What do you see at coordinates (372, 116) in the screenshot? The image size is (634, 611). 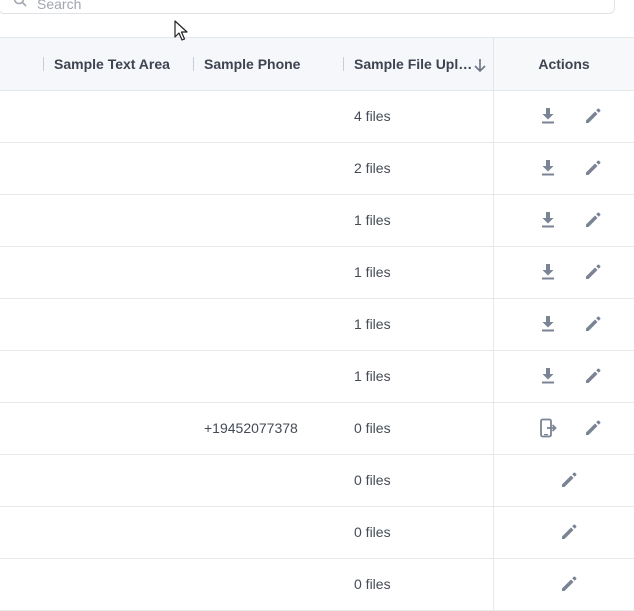 I see `file-count-cell: 4 files` at bounding box center [372, 116].